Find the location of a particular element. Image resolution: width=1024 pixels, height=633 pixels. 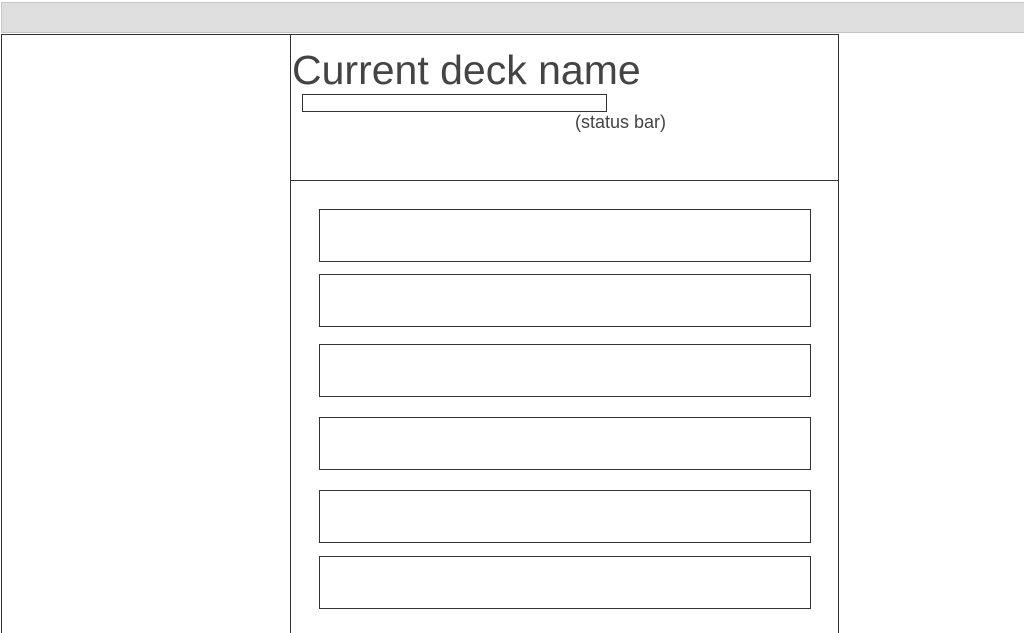

progress-bar is located at coordinates (454, 103).